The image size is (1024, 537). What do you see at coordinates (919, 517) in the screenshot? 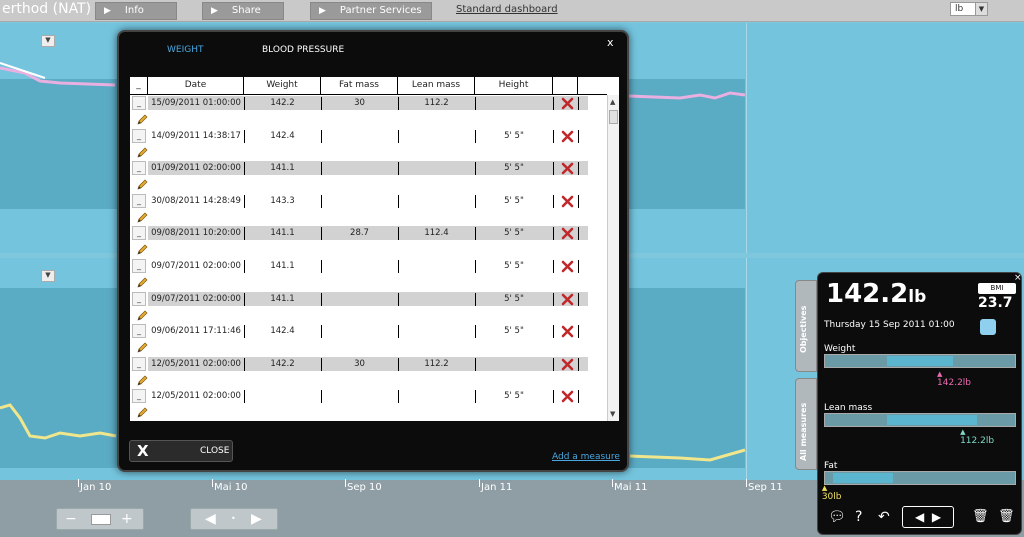
I see `previous-button: ◀` at bounding box center [919, 517].